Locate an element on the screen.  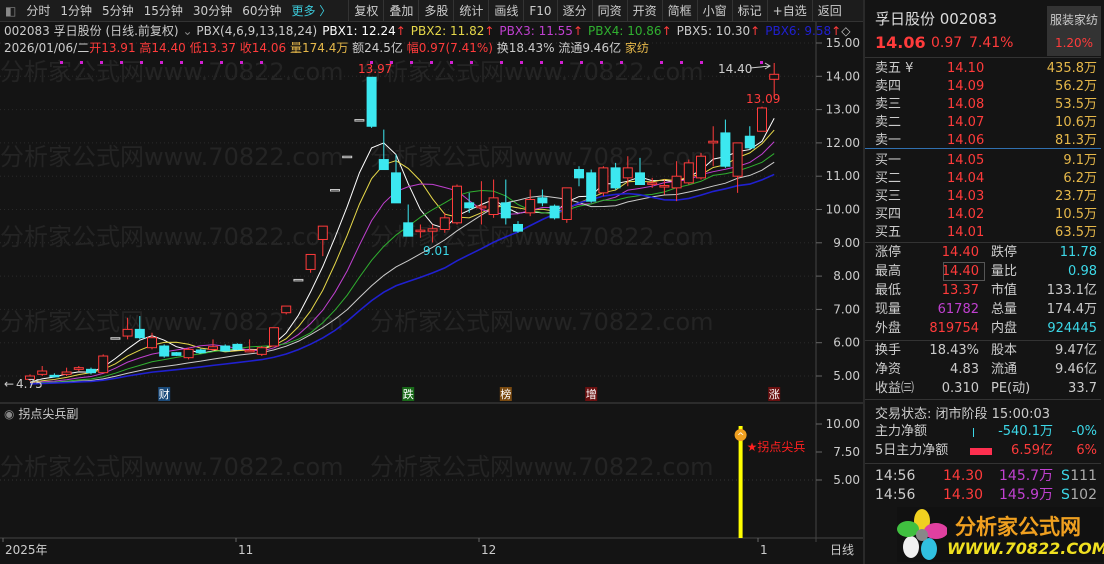
stat-row: 涨停 14.40 跌停 11.78 is located at coordinates (983, 253).